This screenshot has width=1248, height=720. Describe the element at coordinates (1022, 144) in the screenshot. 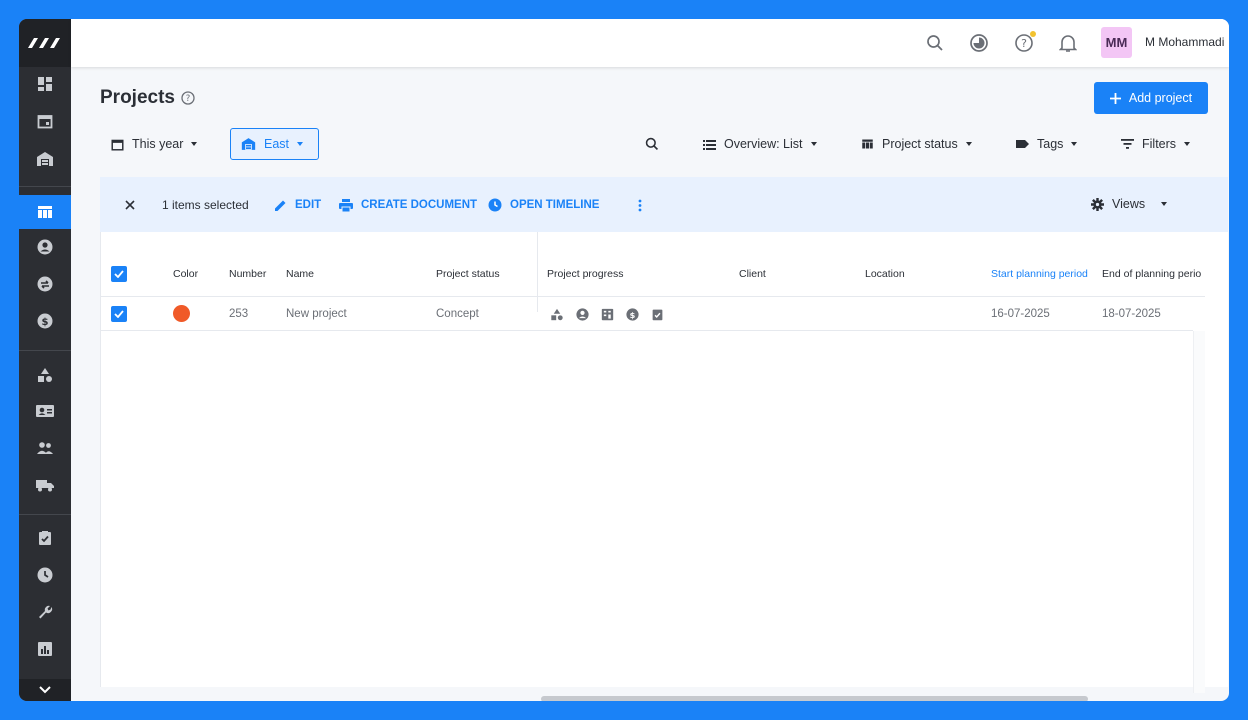

I see `tag-icon` at that location.